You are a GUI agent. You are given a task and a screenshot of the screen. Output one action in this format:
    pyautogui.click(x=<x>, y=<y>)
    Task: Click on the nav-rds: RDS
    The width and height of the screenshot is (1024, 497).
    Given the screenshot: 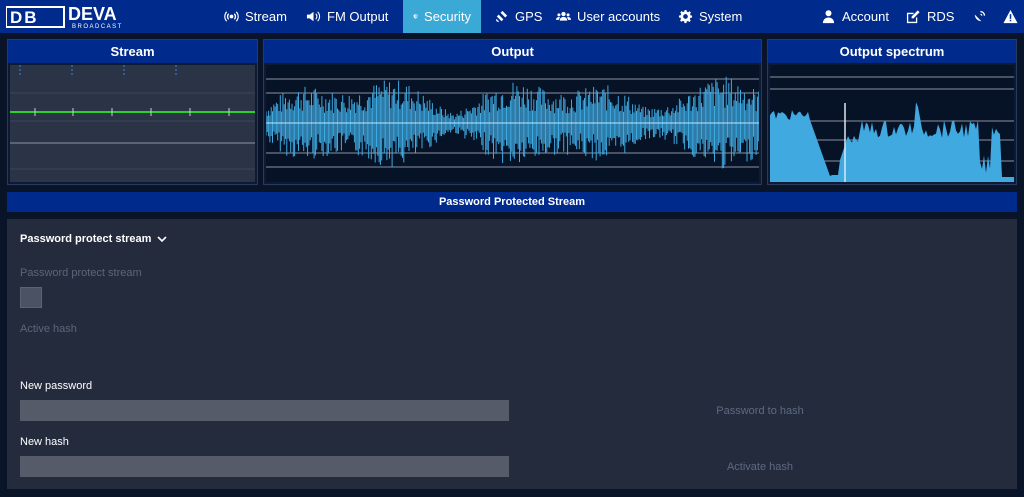 What is the action you would take?
    pyautogui.click(x=930, y=16)
    